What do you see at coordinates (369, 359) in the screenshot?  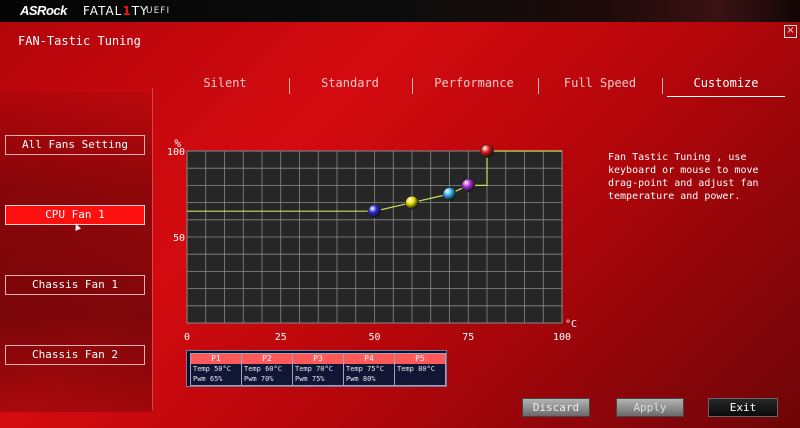 I see `point-name: P4` at bounding box center [369, 359].